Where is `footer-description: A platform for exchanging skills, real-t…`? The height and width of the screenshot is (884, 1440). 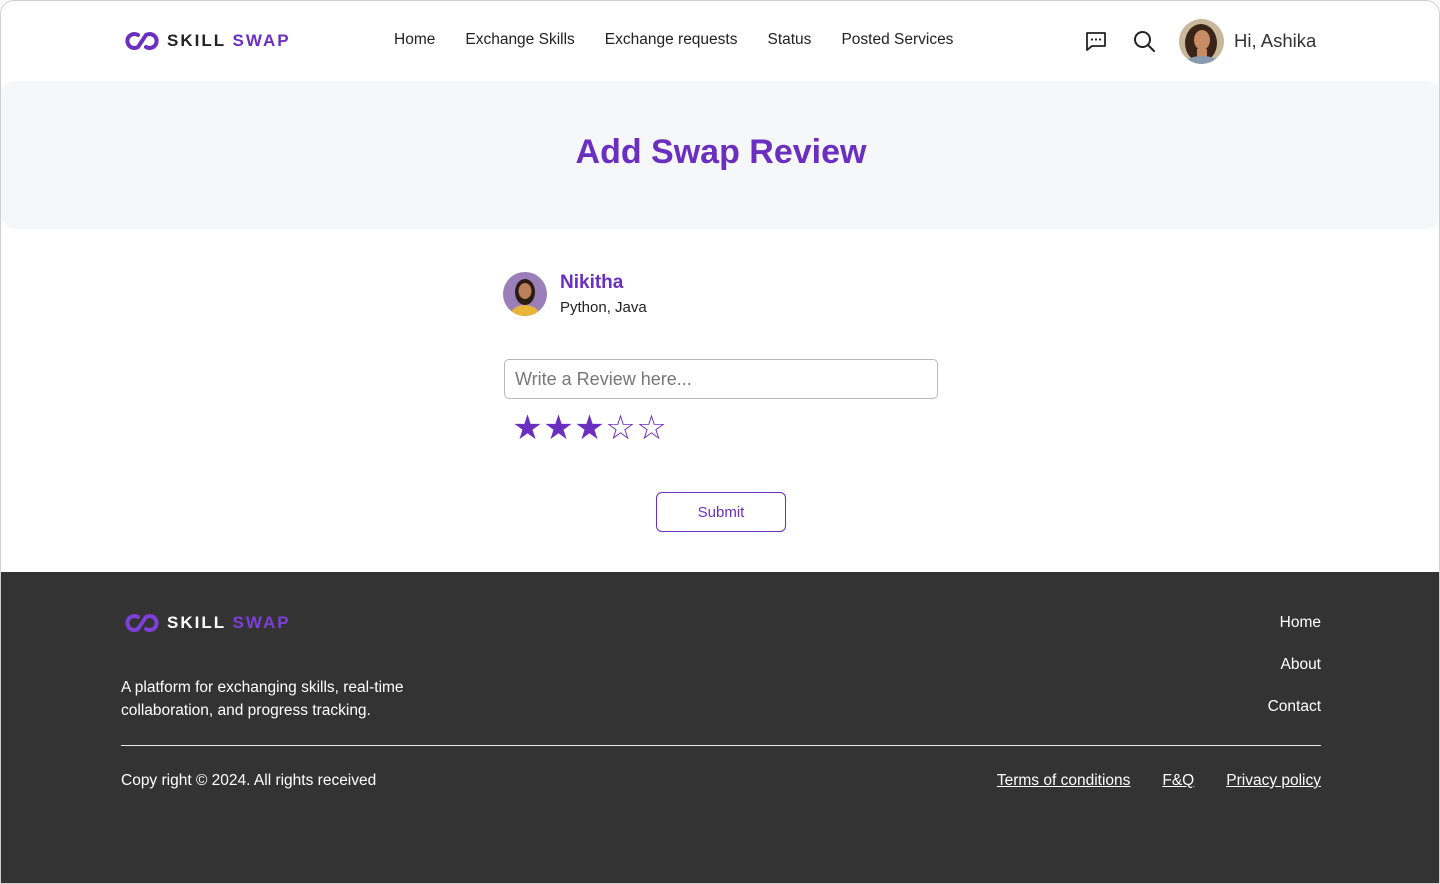
footer-description: A platform for exchanging skills, real-t… is located at coordinates (262, 699).